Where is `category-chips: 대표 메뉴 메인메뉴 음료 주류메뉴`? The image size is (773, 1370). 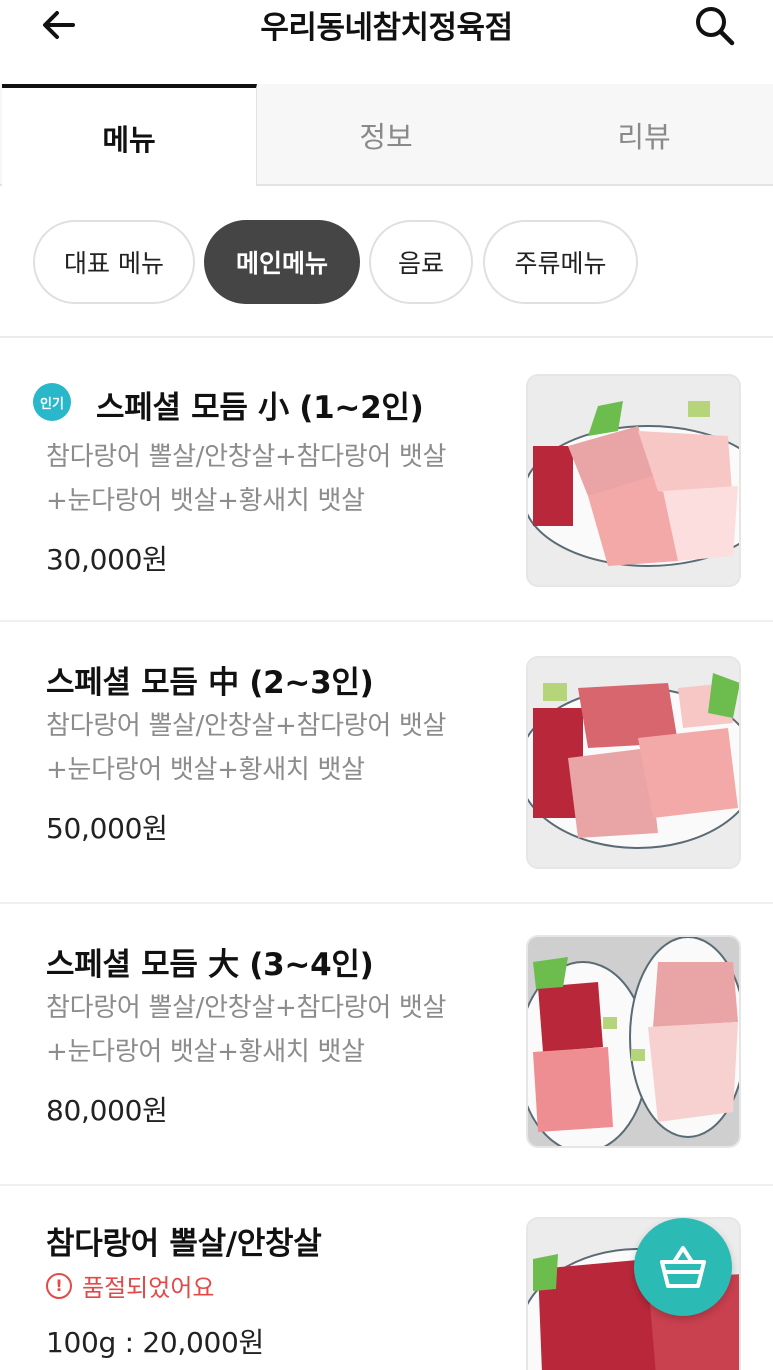
category-chips: 대표 메뉴 메인메뉴 음료 주류메뉴 is located at coordinates (386, 262).